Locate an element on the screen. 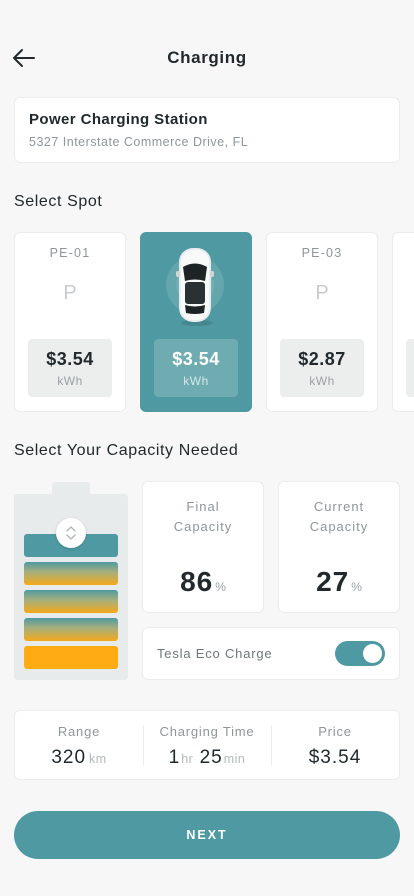  spot-card-selected: $3.54 kWh is located at coordinates (196, 322).